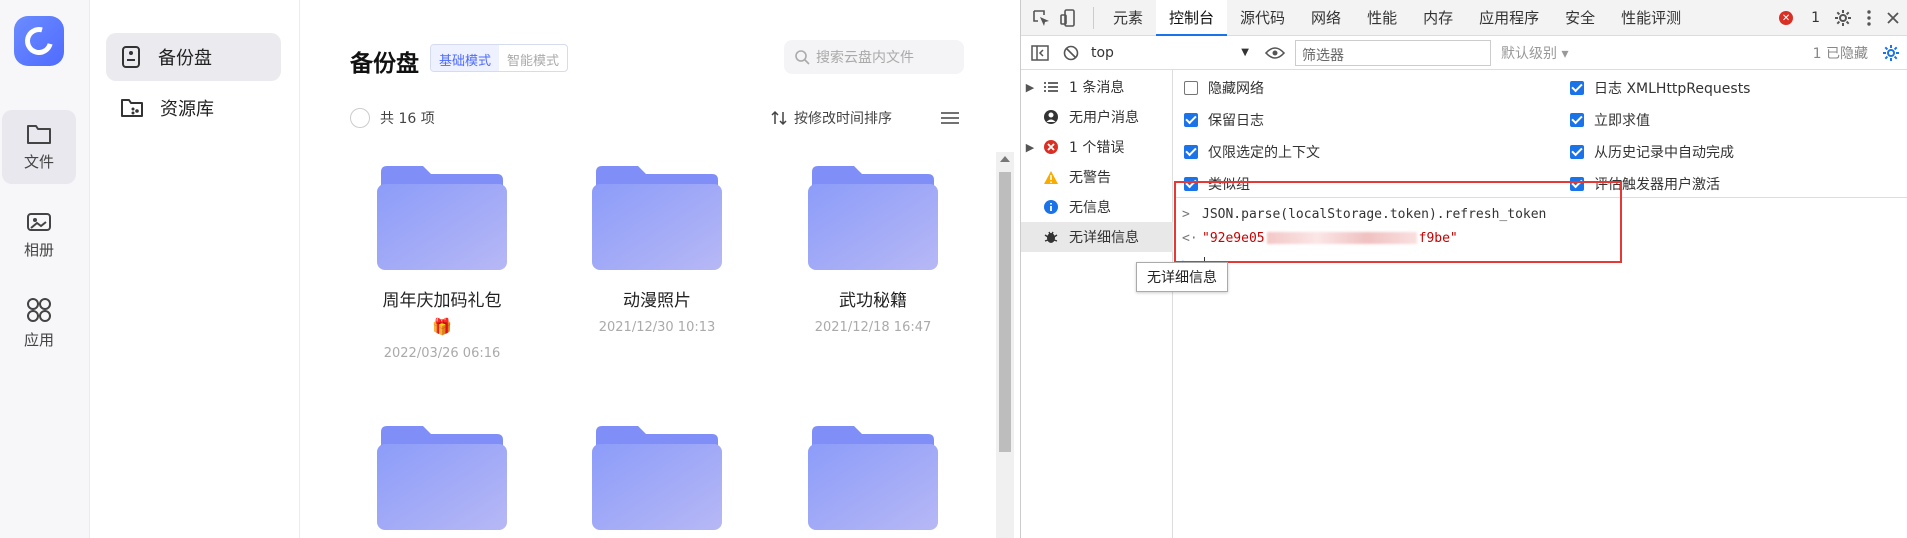  I want to click on mode-basic-button: 基础模式, so click(465, 58).